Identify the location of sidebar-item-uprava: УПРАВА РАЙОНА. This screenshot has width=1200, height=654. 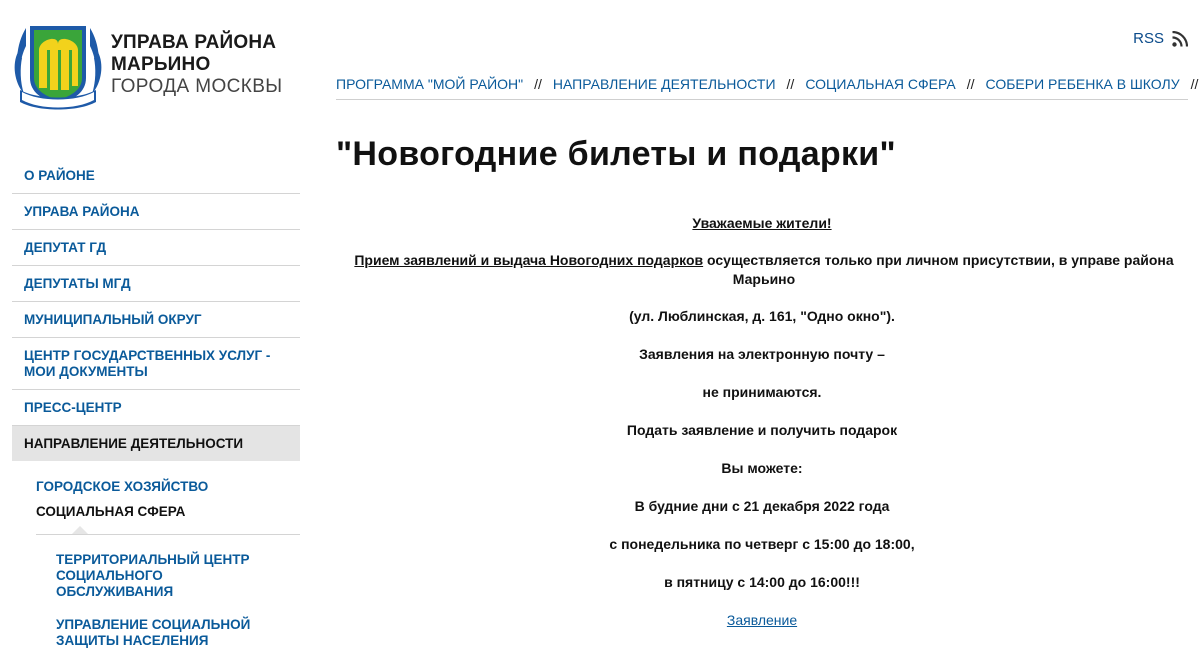
(156, 212).